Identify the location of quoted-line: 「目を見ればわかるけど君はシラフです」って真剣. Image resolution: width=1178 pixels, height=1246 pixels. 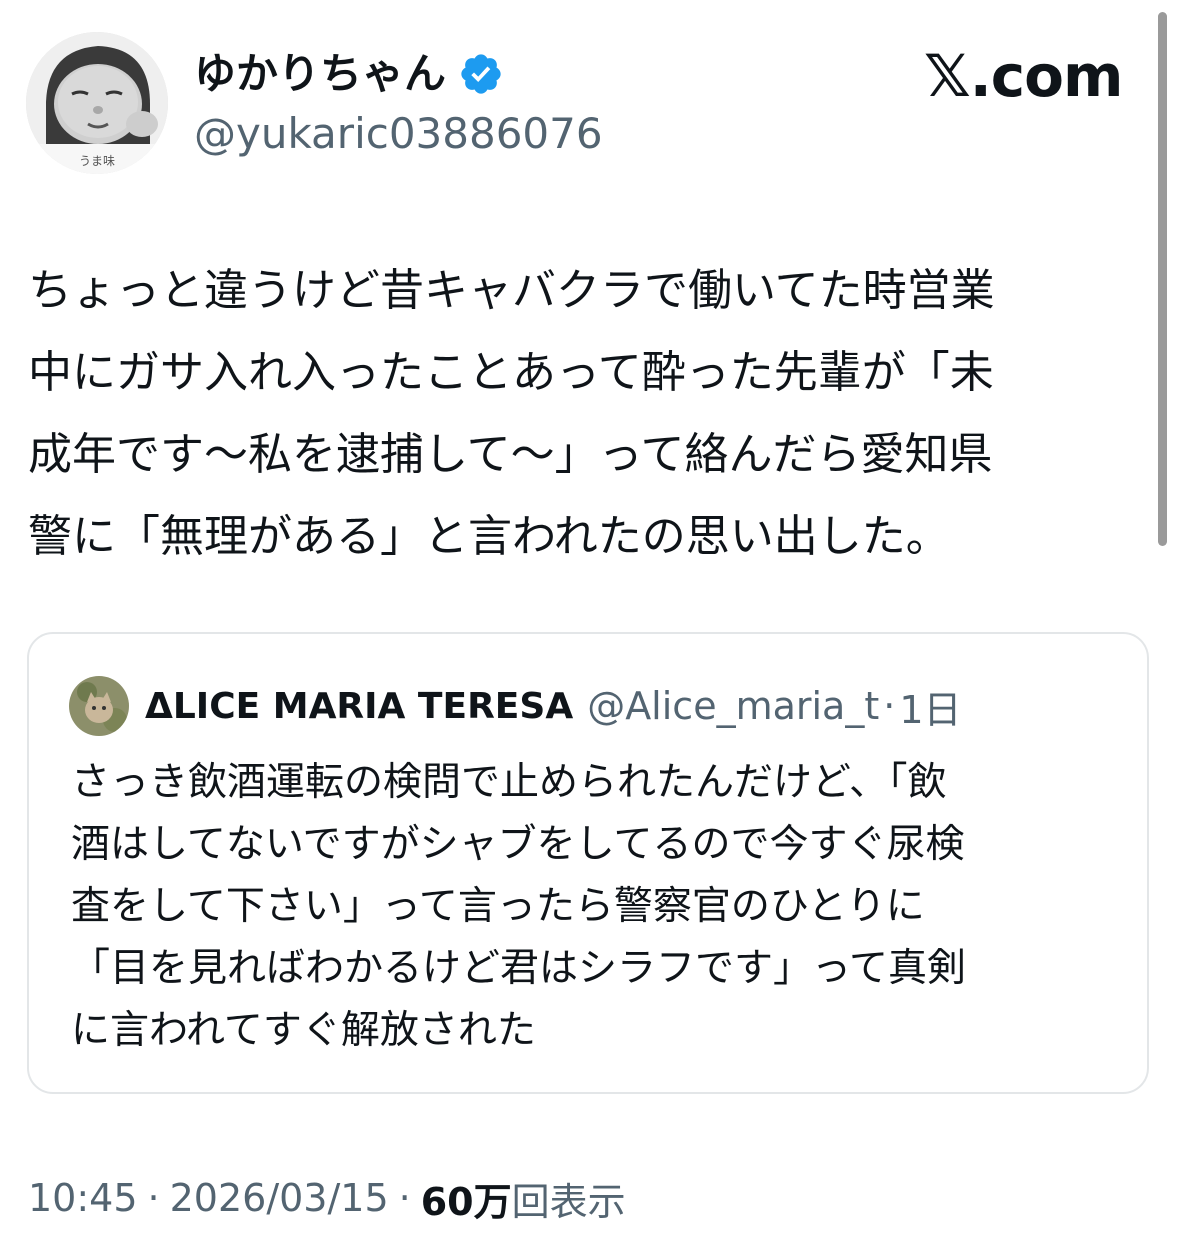
(519, 968).